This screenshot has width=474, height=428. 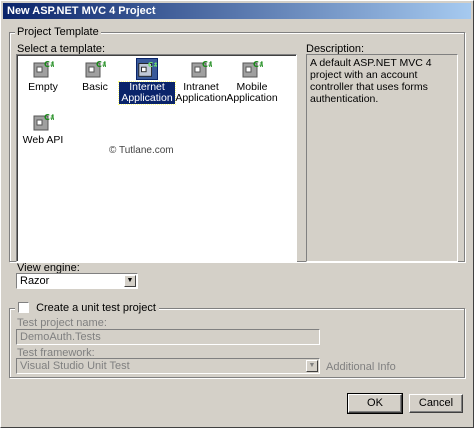 What do you see at coordinates (436, 403) in the screenshot?
I see `cancel-button: Cancel` at bounding box center [436, 403].